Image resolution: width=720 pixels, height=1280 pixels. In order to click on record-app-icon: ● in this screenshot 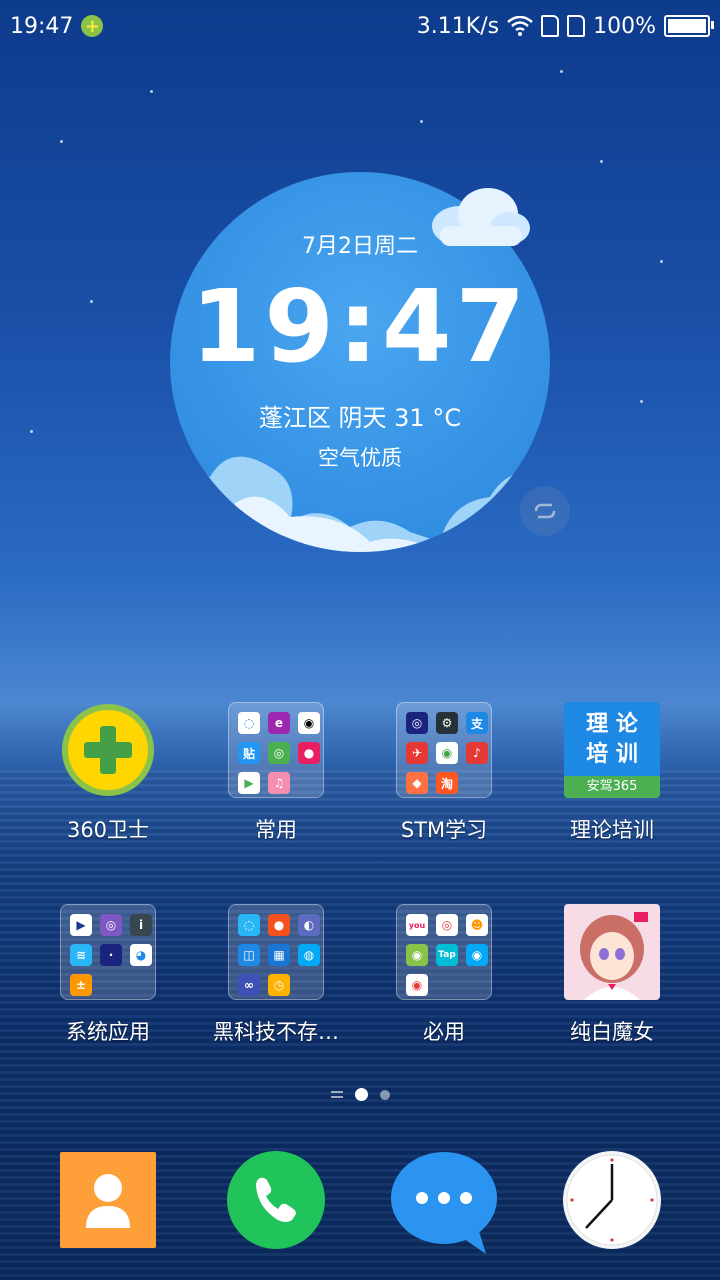, I will do `click(279, 925)`.